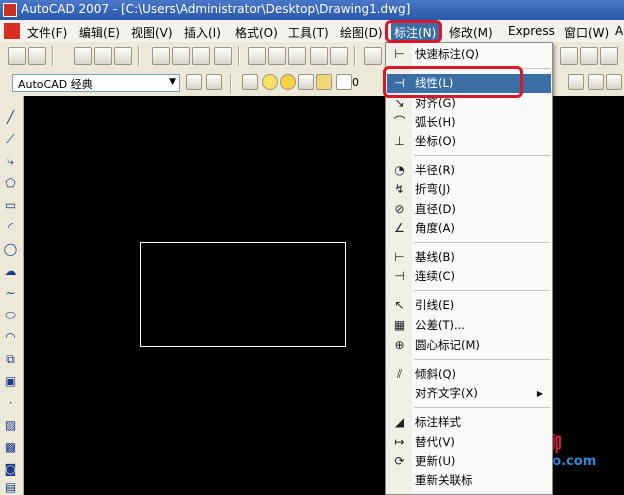 Image resolution: width=624 pixels, height=495 pixels. What do you see at coordinates (256, 32) in the screenshot?
I see `menu-format: 格式(O)` at bounding box center [256, 32].